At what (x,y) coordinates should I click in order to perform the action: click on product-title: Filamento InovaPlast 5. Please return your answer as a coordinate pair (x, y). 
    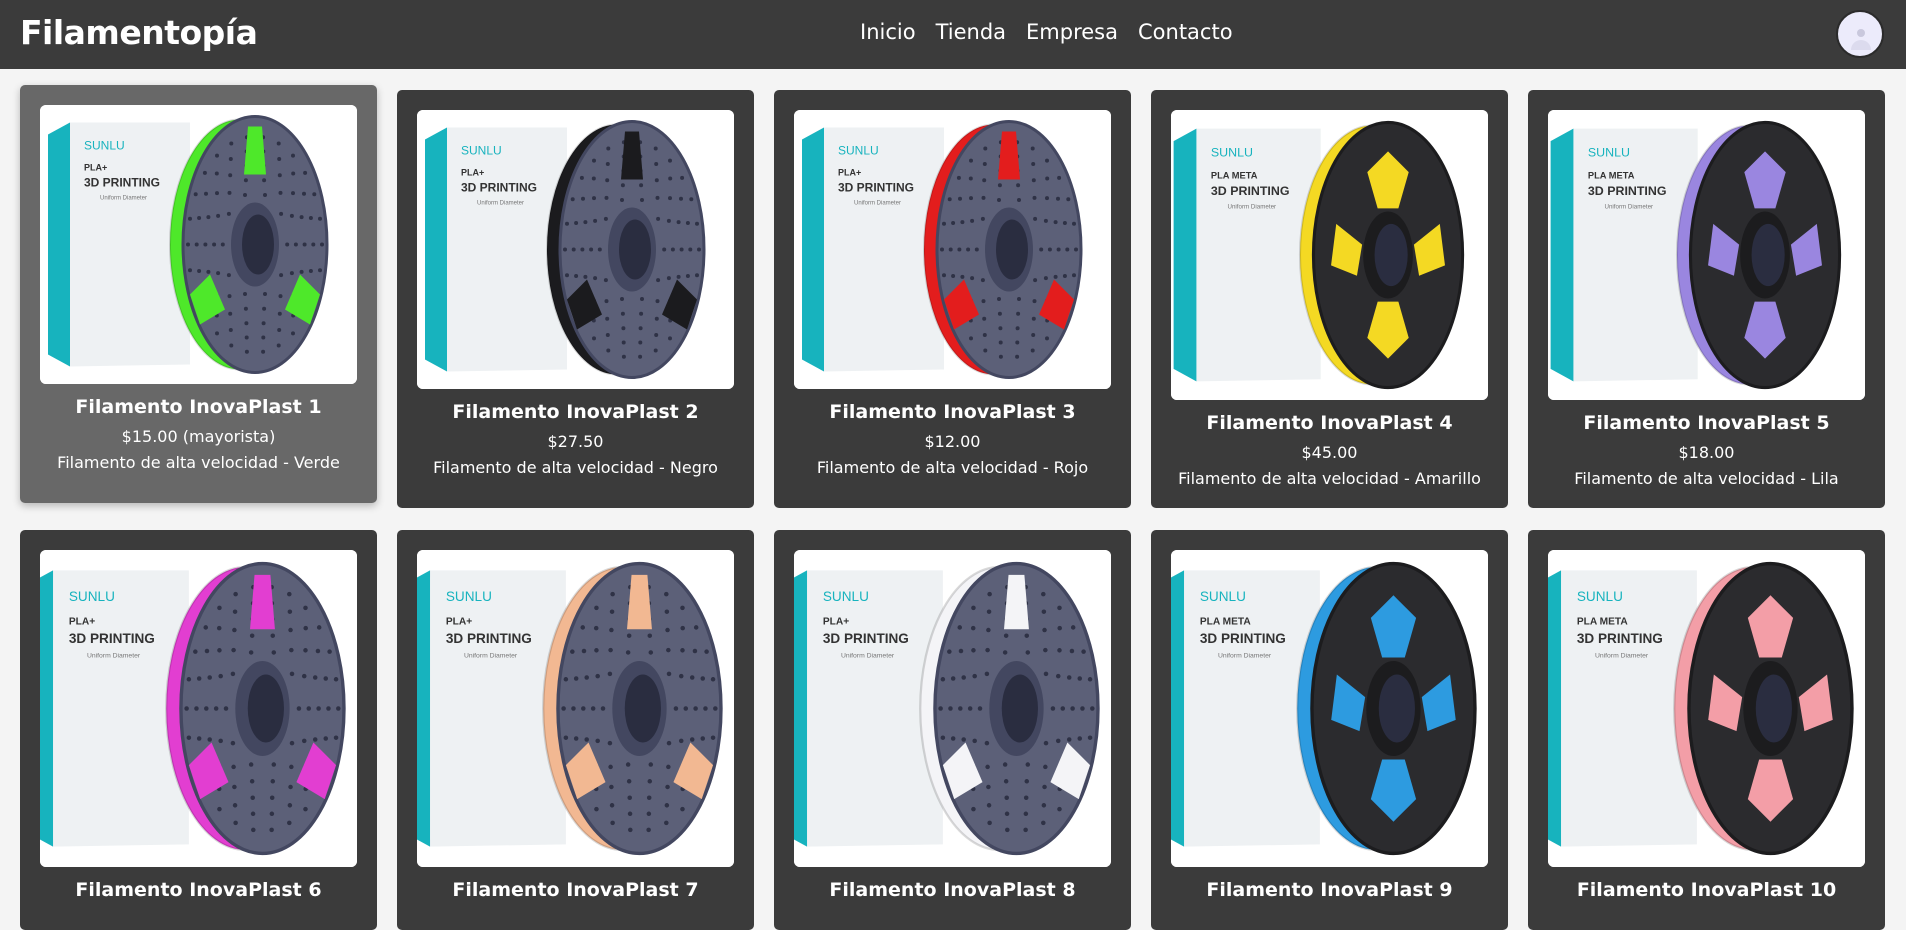
    Looking at the image, I should click on (1706, 423).